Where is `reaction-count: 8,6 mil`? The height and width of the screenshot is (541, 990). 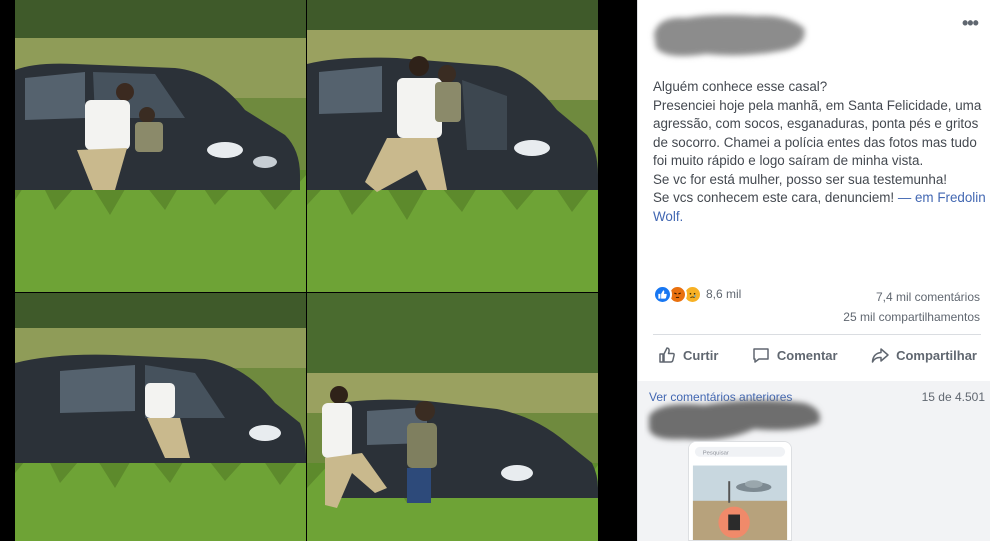
reaction-count: 8,6 mil is located at coordinates (723, 294).